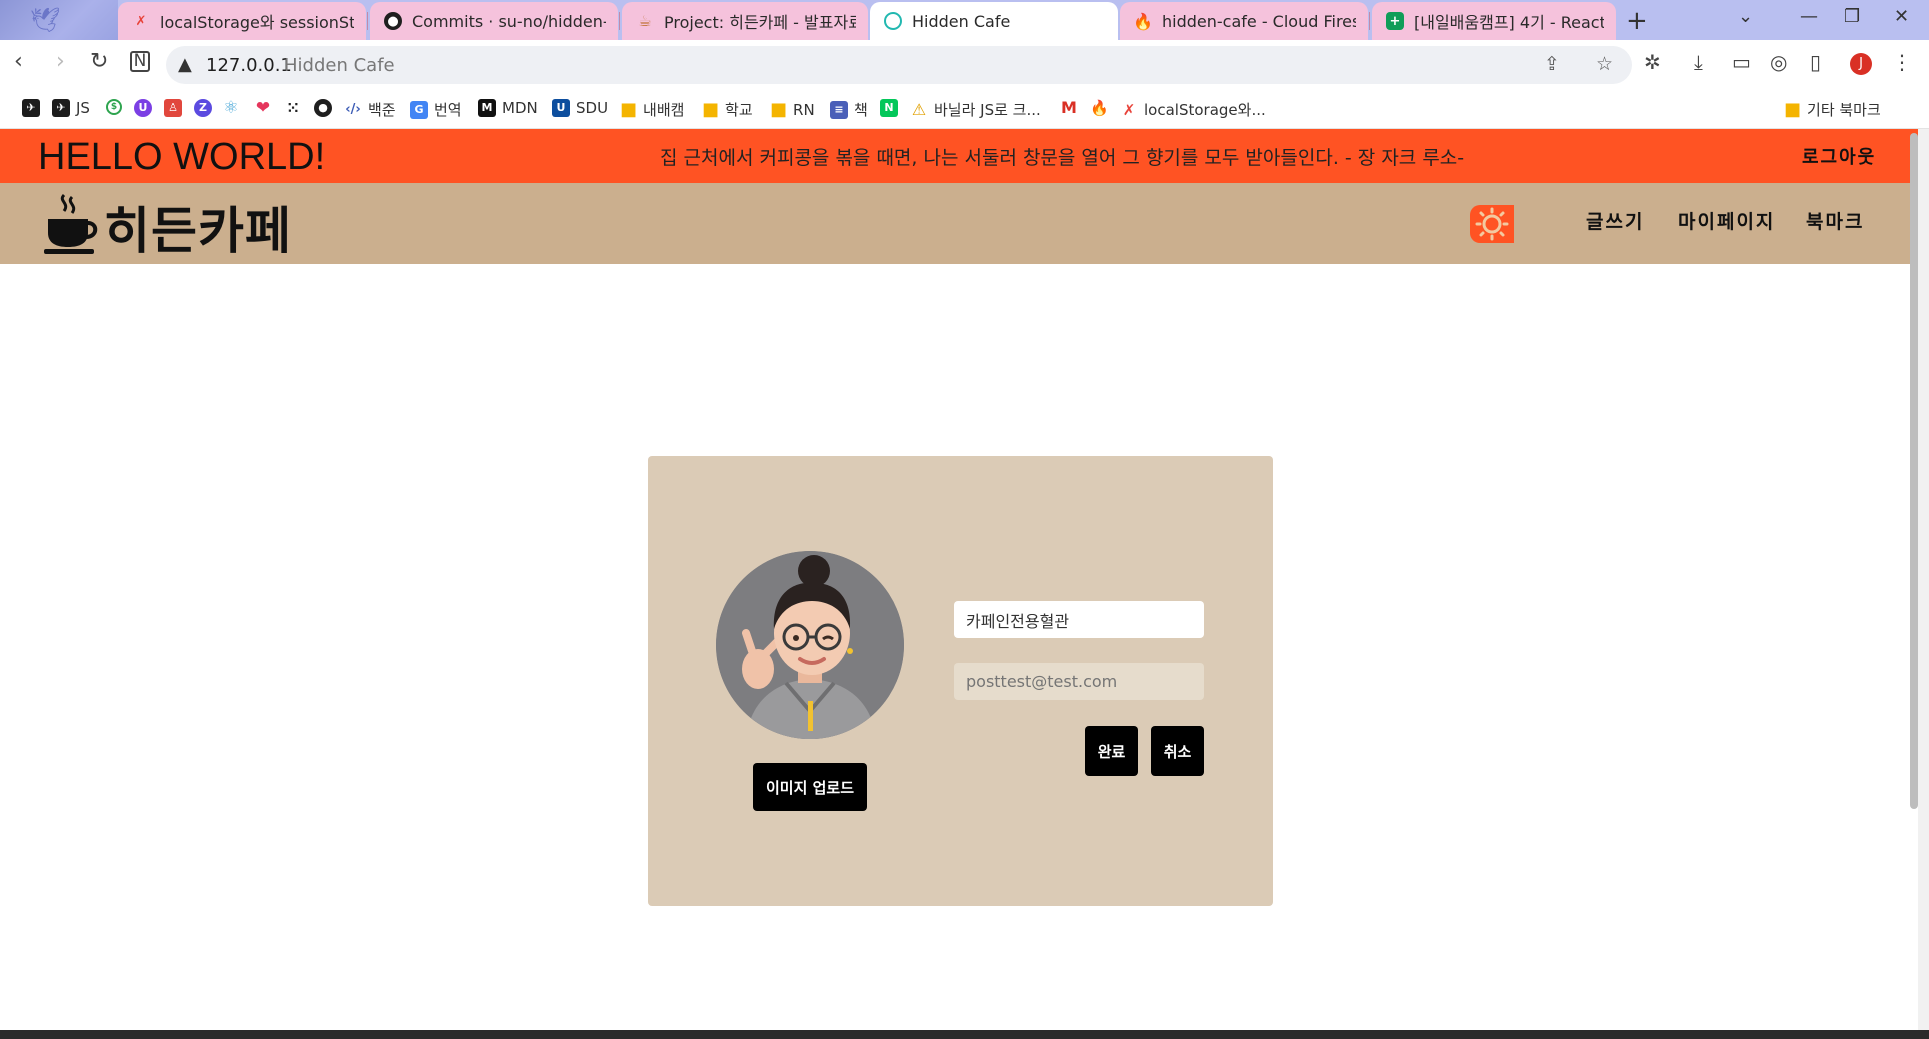  Describe the element at coordinates (494, 21) in the screenshot. I see `tab-commits: ● Commits · su-no/hidden-cafe` at that location.